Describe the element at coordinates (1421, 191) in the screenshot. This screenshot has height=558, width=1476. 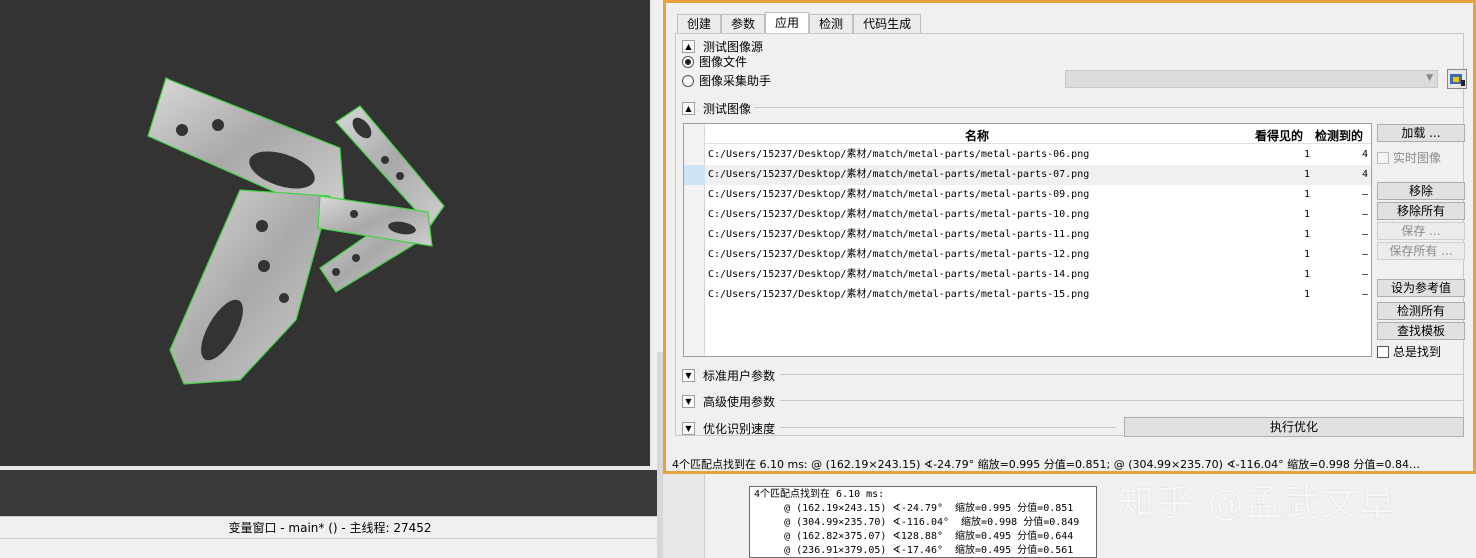
I see `remove-button: 移除` at that location.